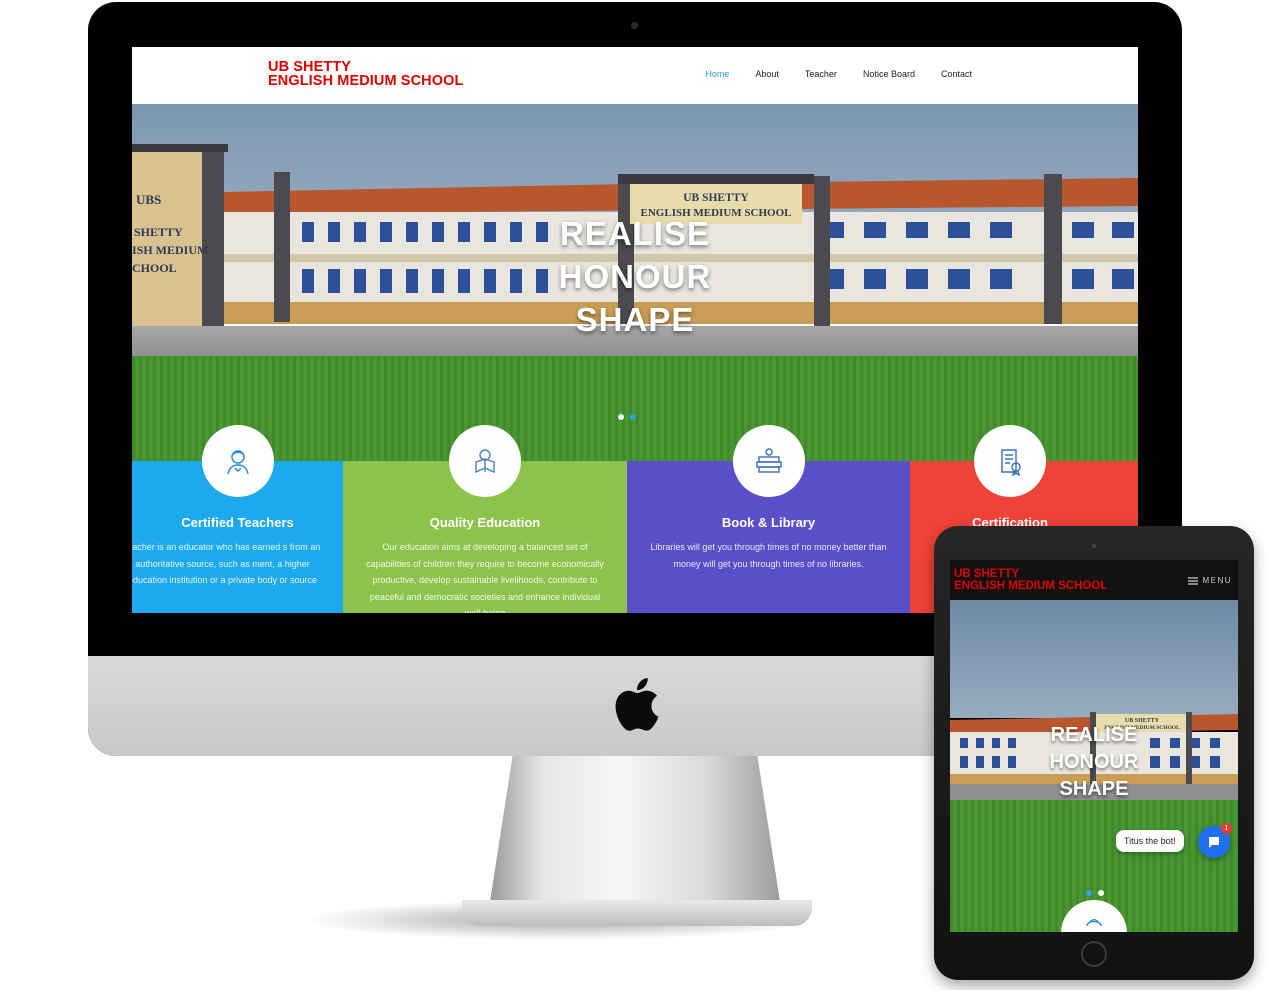 This screenshot has width=1286, height=990. I want to click on imac-stand-foot, so click(637, 913).